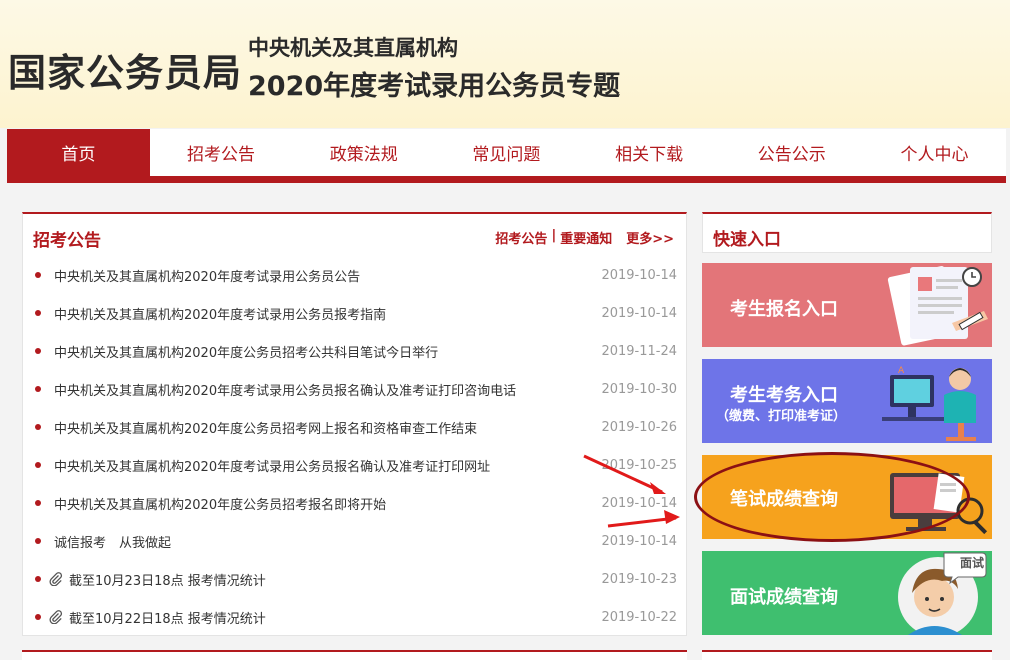  What do you see at coordinates (781, 416) in the screenshot?
I see `exam-affairs-entry-sublabel: （缴费、打印准考证）` at bounding box center [781, 416].